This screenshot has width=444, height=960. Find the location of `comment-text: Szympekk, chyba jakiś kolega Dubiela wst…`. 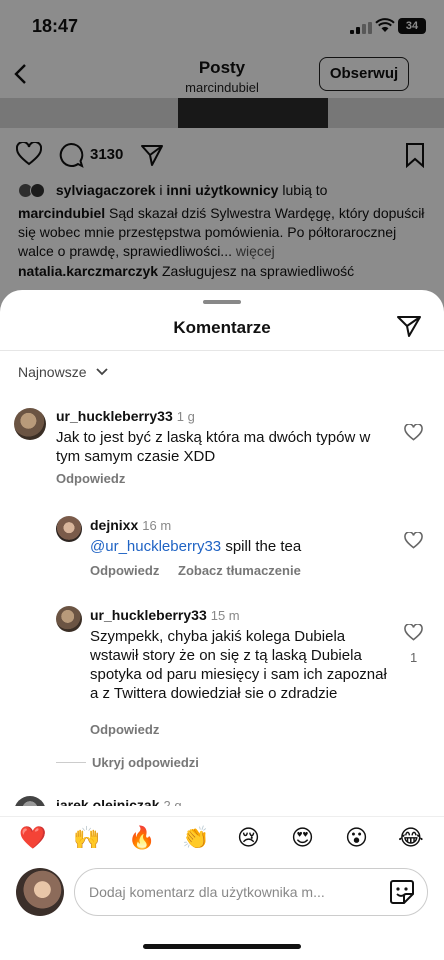

comment-text: Szympekk, chyba jakiś kolega Dubiela wst… is located at coordinates (238, 665).